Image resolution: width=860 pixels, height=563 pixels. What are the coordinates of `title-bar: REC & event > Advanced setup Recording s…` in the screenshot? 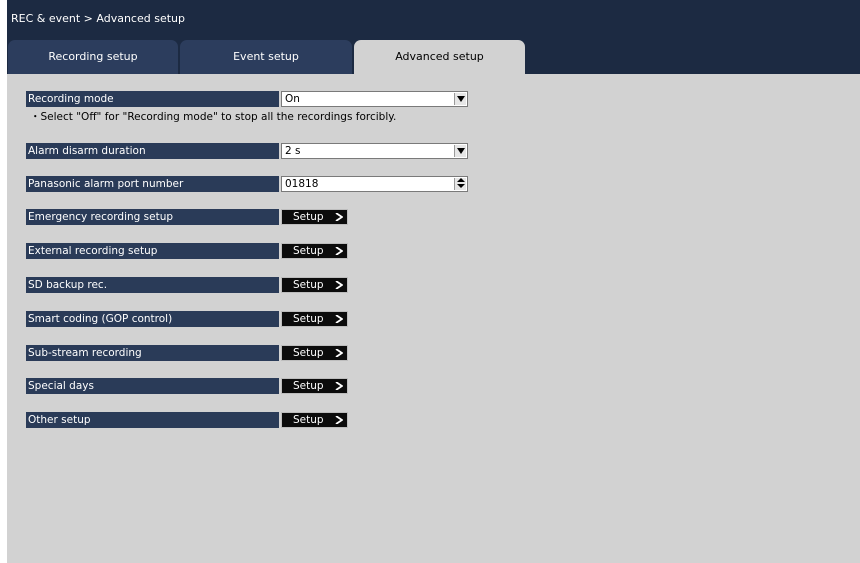 It's located at (433, 37).